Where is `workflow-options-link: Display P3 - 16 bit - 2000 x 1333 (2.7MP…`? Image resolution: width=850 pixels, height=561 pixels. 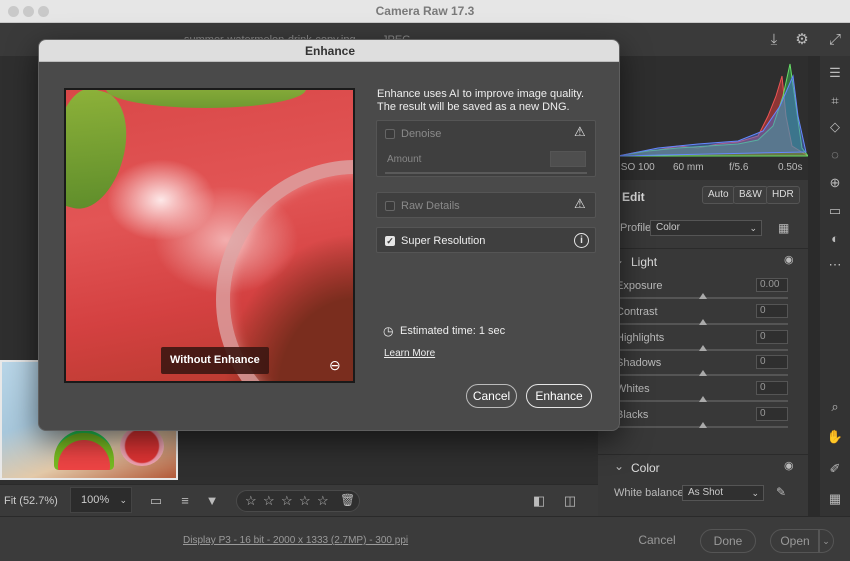 workflow-options-link: Display P3 - 16 bit - 2000 x 1333 (2.7MP… is located at coordinates (295, 540).